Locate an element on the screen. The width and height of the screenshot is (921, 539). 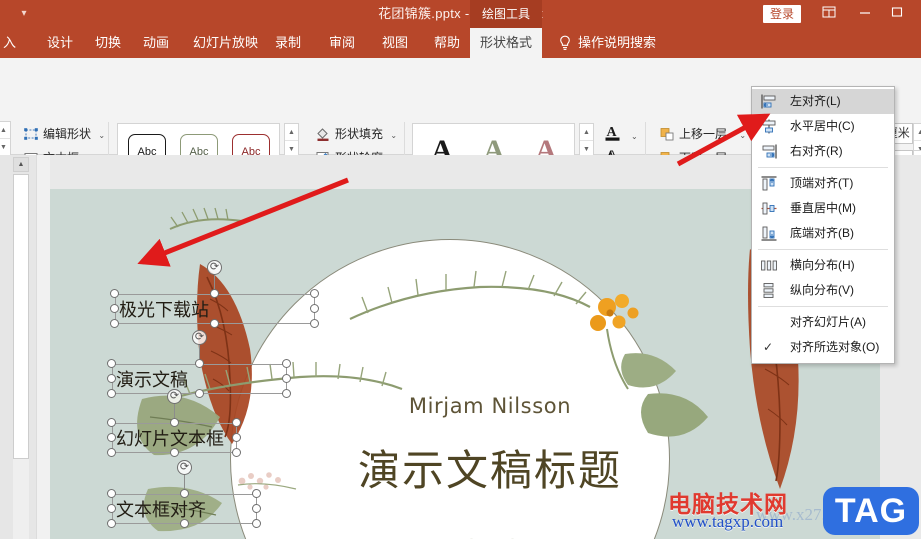
sign-in-button: 登录 is located at coordinates (781, 14).